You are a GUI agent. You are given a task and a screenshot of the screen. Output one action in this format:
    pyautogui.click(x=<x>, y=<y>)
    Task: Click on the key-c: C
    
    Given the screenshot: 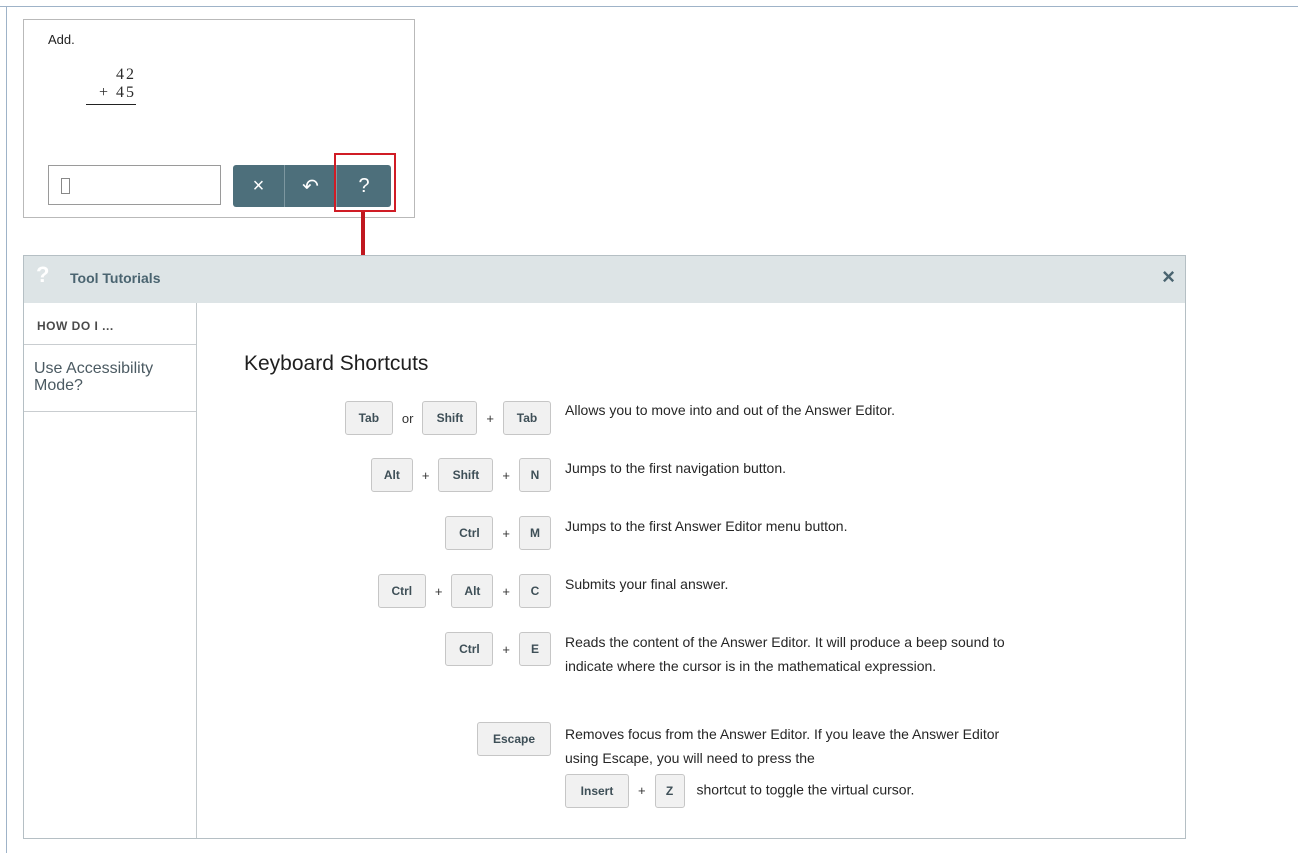 What is the action you would take?
    pyautogui.click(x=535, y=591)
    